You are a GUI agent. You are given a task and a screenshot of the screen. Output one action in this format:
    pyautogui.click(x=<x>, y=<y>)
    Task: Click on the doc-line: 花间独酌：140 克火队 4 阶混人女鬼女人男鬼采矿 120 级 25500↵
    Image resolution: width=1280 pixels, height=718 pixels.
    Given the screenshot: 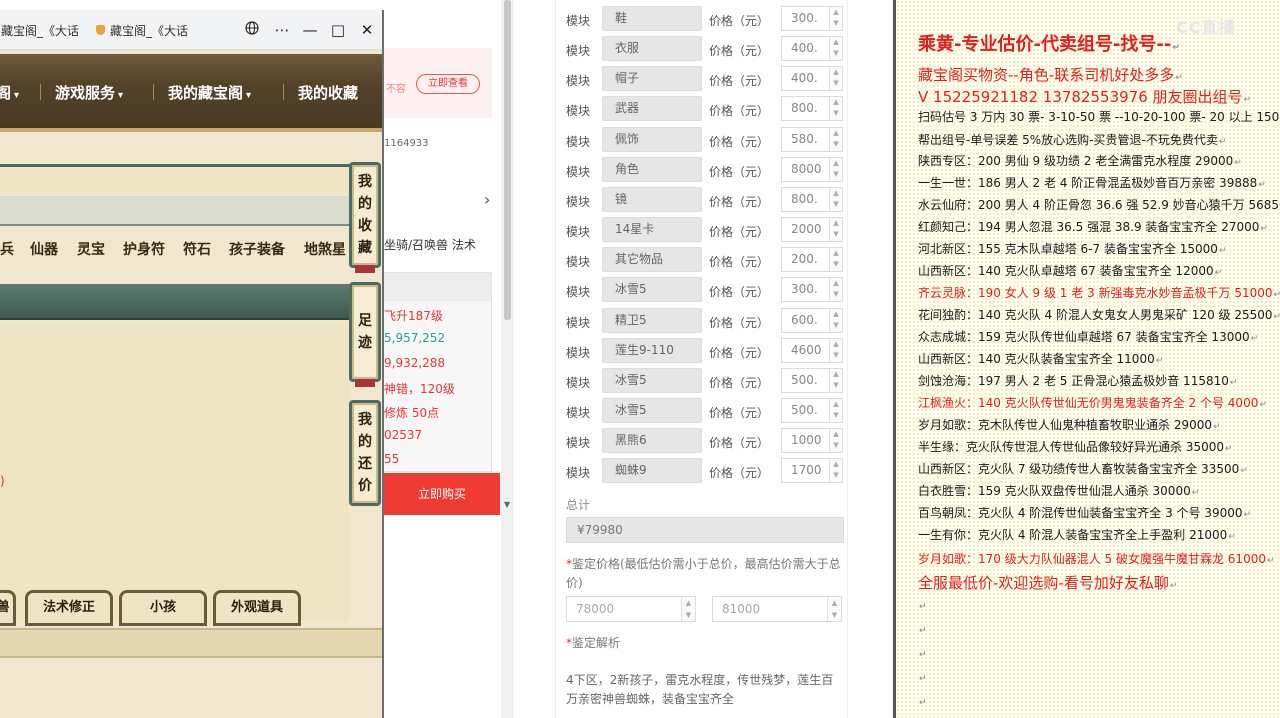 What is the action you would take?
    pyautogui.click(x=1099, y=314)
    